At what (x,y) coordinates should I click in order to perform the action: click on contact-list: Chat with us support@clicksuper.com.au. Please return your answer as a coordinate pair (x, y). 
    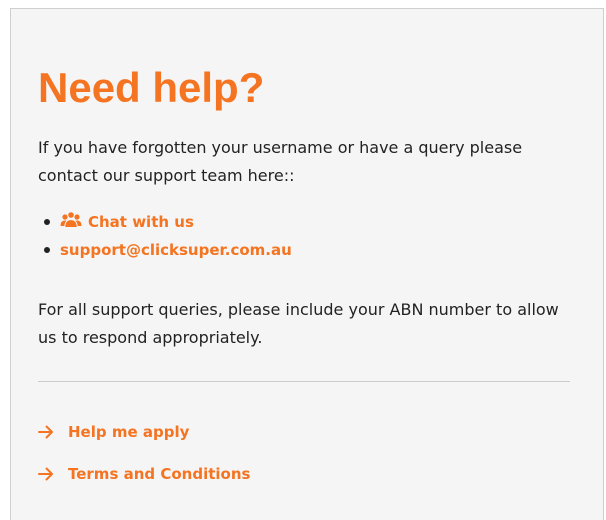
    Looking at the image, I should click on (165, 236).